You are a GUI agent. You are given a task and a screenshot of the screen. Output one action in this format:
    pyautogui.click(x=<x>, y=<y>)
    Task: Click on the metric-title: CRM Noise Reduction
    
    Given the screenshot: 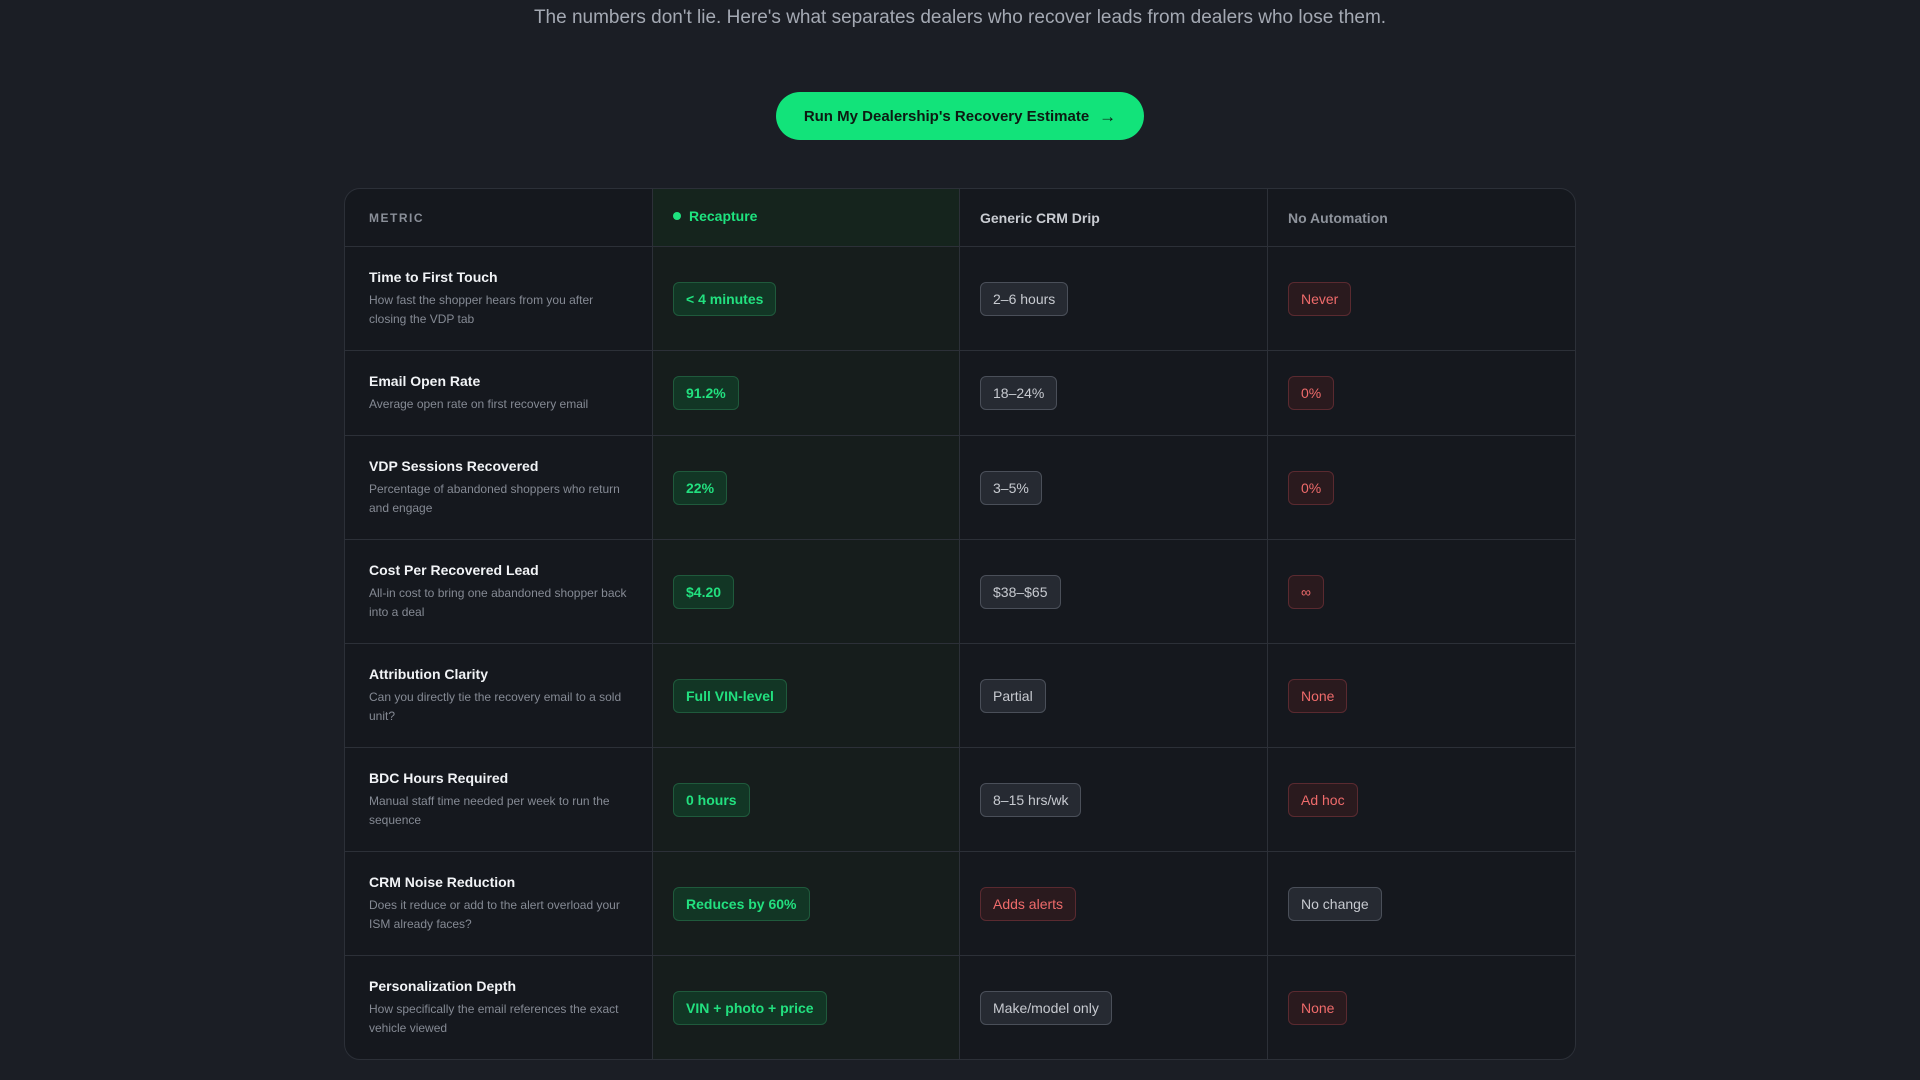 What is the action you would take?
    pyautogui.click(x=442, y=881)
    